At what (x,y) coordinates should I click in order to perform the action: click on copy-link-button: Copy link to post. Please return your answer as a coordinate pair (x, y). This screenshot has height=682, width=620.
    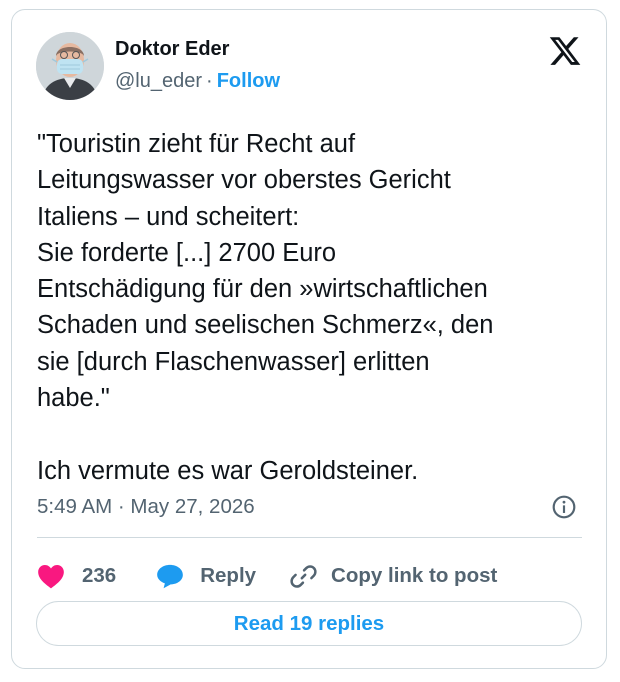
    Looking at the image, I should click on (393, 576).